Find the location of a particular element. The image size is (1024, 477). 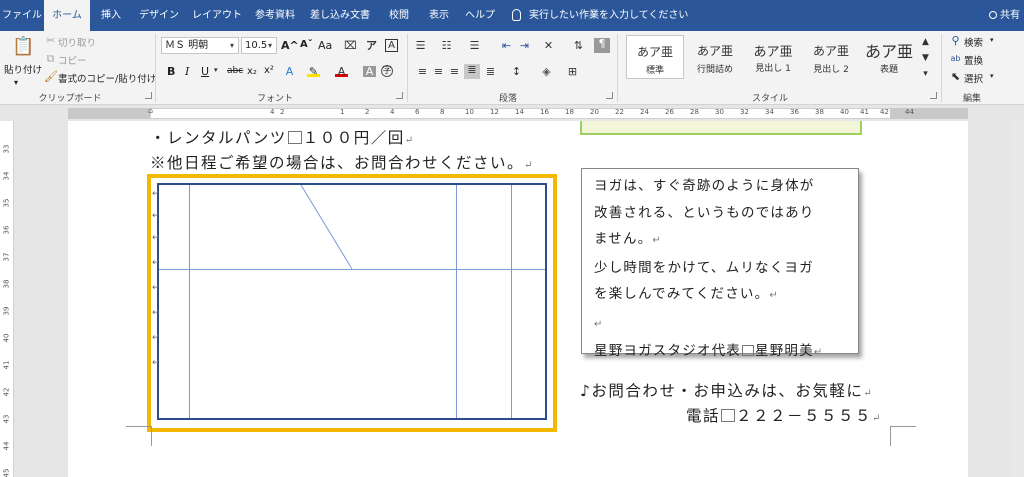

font-color-icon: A is located at coordinates (341, 71).